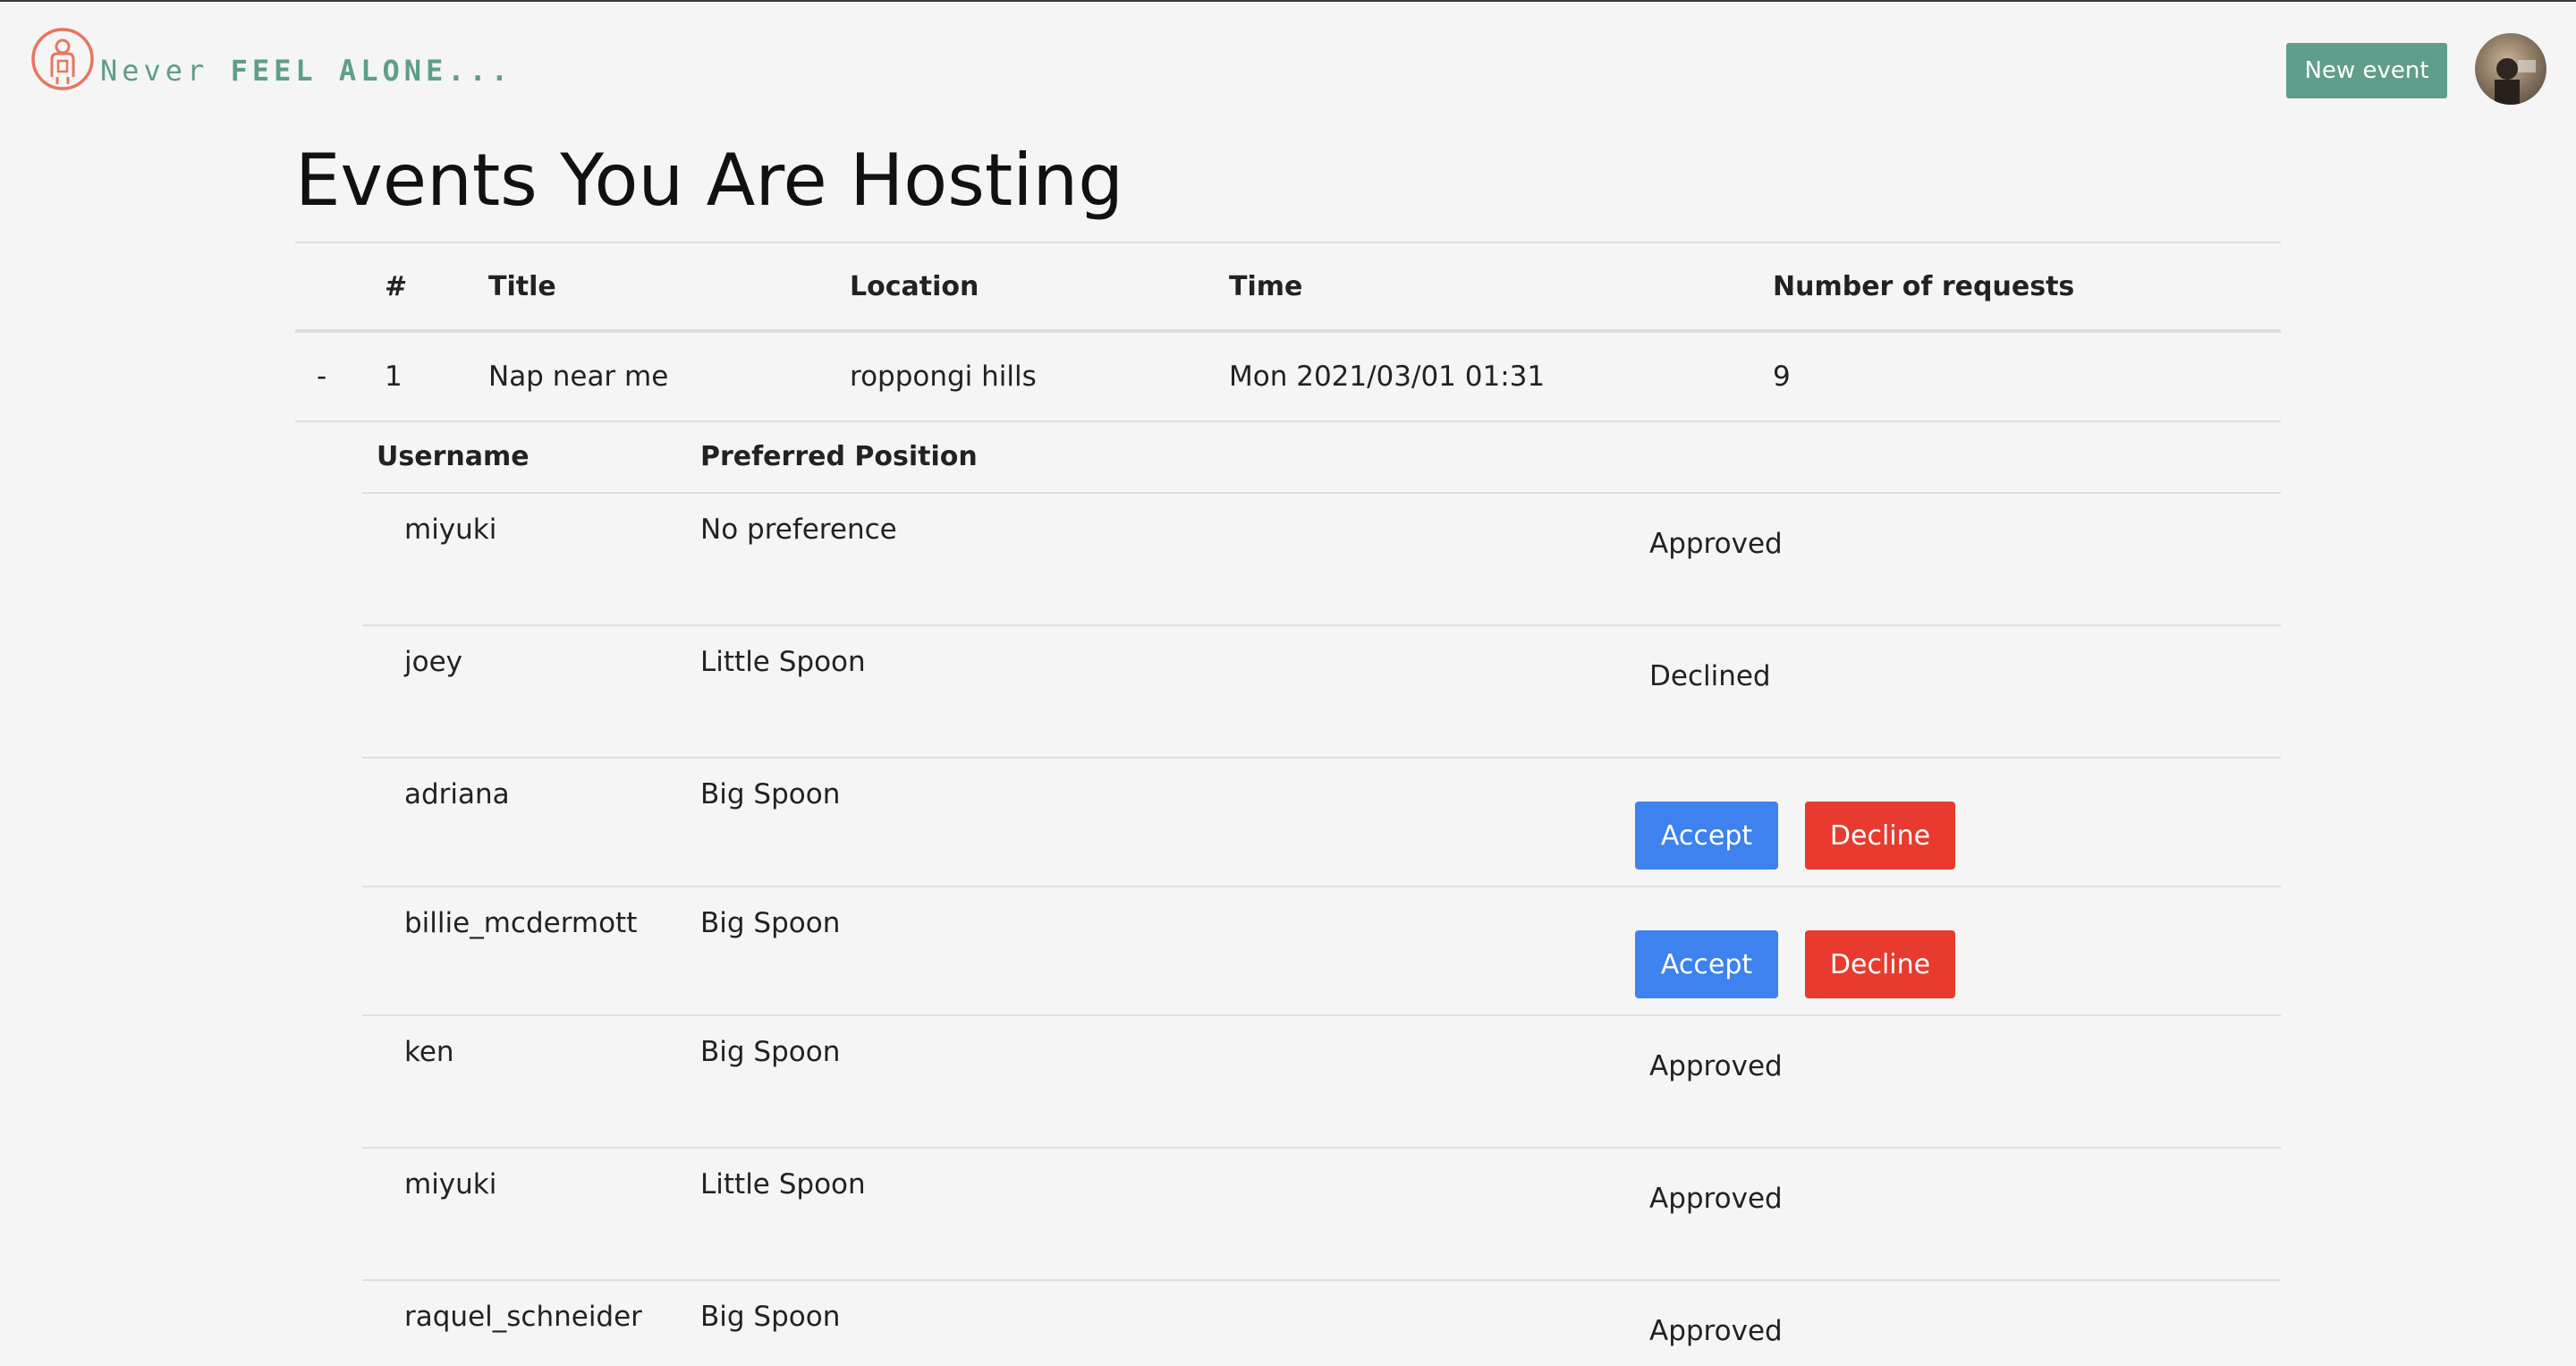 The image size is (2576, 1366). Describe the element at coordinates (1039, 376) in the screenshot. I see `event-location: roppongi hills` at that location.